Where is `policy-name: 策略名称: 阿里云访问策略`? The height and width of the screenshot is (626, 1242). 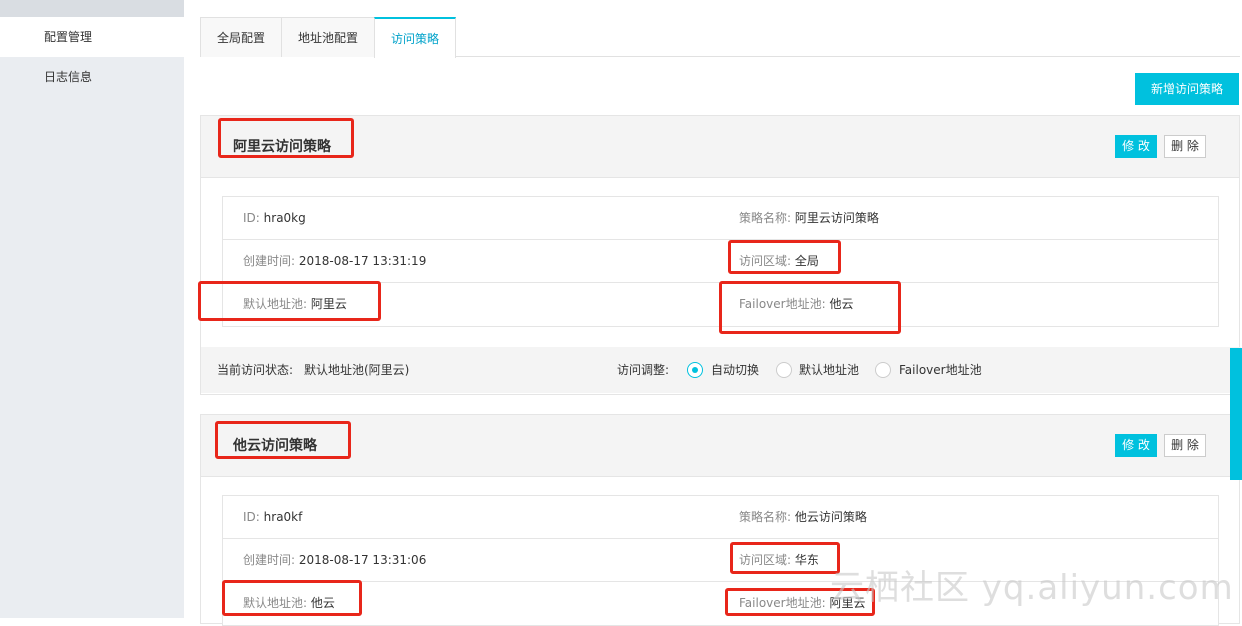
policy-name: 策略名称: 阿里云访问策略 is located at coordinates (809, 218).